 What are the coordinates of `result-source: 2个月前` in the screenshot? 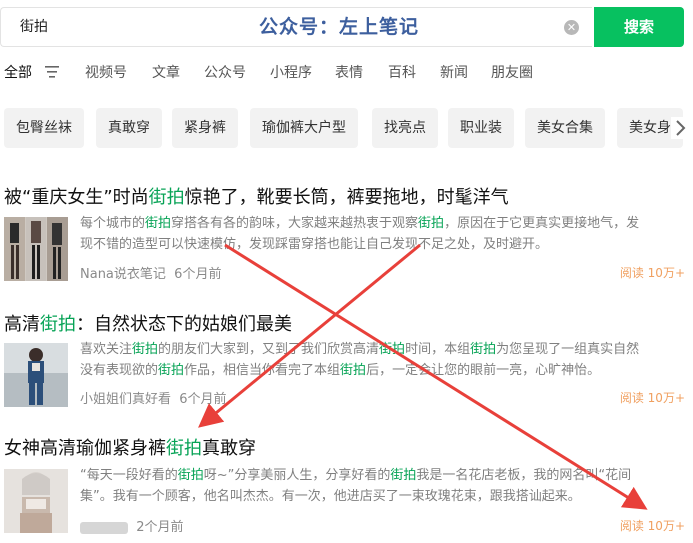 It's located at (132, 525).